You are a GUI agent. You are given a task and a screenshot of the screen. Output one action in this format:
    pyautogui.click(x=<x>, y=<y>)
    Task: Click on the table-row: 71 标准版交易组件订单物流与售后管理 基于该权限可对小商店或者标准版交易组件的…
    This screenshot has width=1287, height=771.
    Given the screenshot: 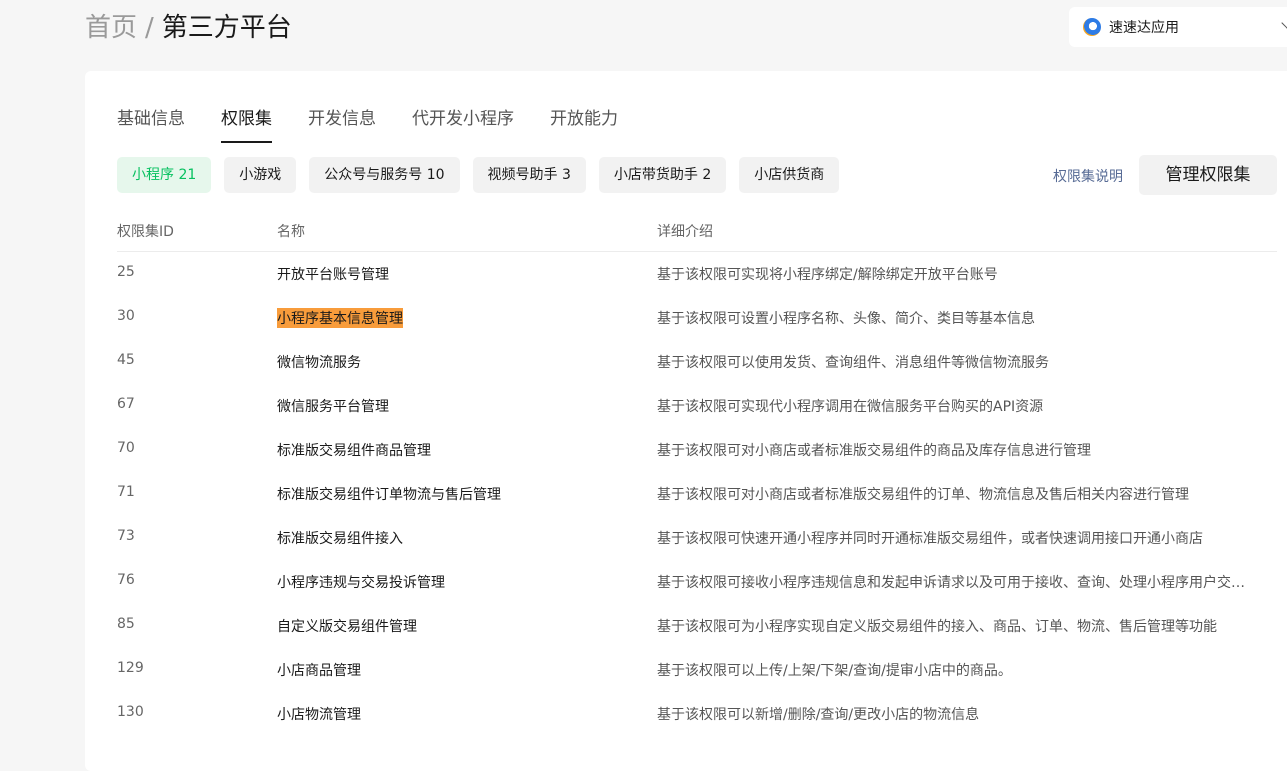 What is the action you would take?
    pyautogui.click(x=697, y=494)
    